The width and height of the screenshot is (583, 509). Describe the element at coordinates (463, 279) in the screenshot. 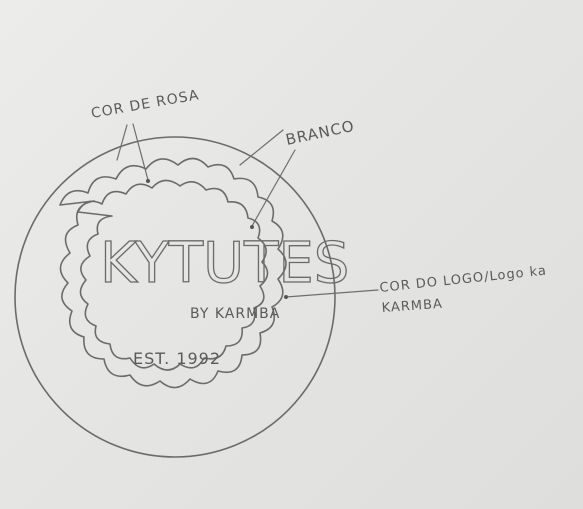

I see `annotation-logo-color-line1: COR DO LOGO/Logo ka` at that location.